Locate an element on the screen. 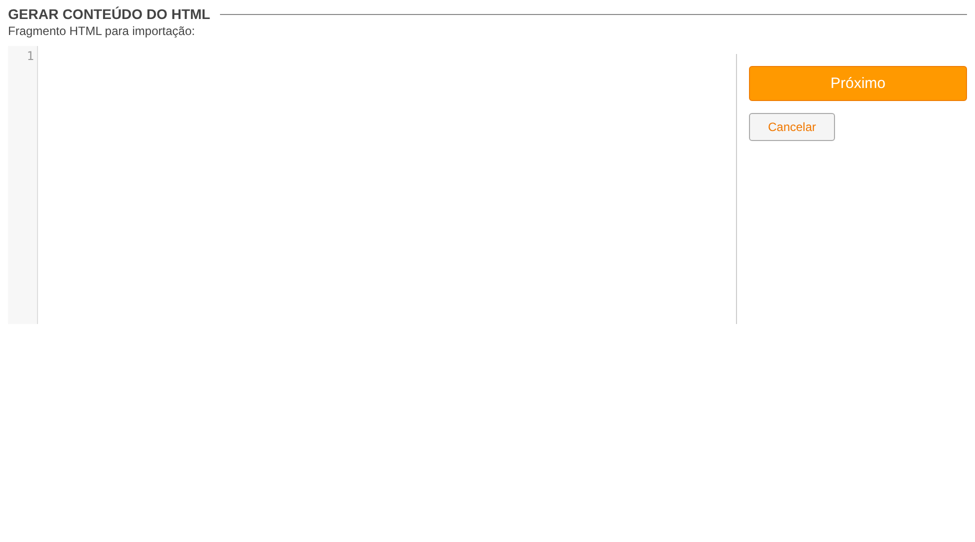  section-title: GERAR CONTEÚDO DO HTML is located at coordinates (109, 14).